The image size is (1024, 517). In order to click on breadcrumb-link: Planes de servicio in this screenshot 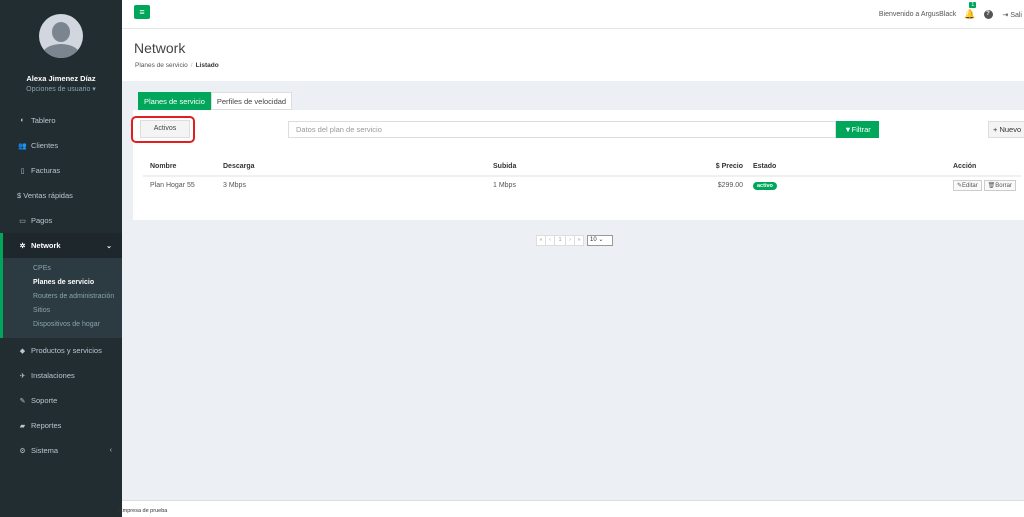, I will do `click(161, 65)`.